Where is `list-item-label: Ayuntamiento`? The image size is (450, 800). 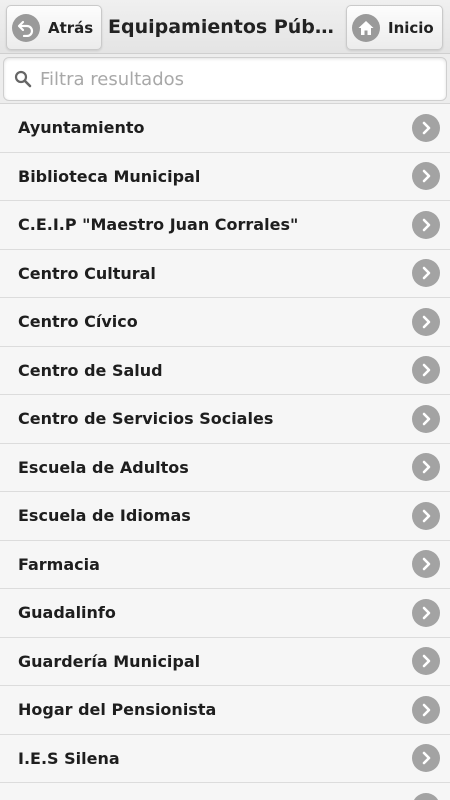
list-item-label: Ayuntamiento is located at coordinates (81, 128).